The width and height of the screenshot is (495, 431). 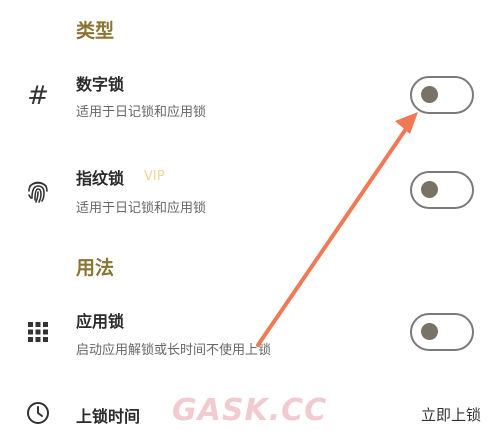 What do you see at coordinates (250, 410) in the screenshot?
I see `watermark-text: GASK.CC` at bounding box center [250, 410].